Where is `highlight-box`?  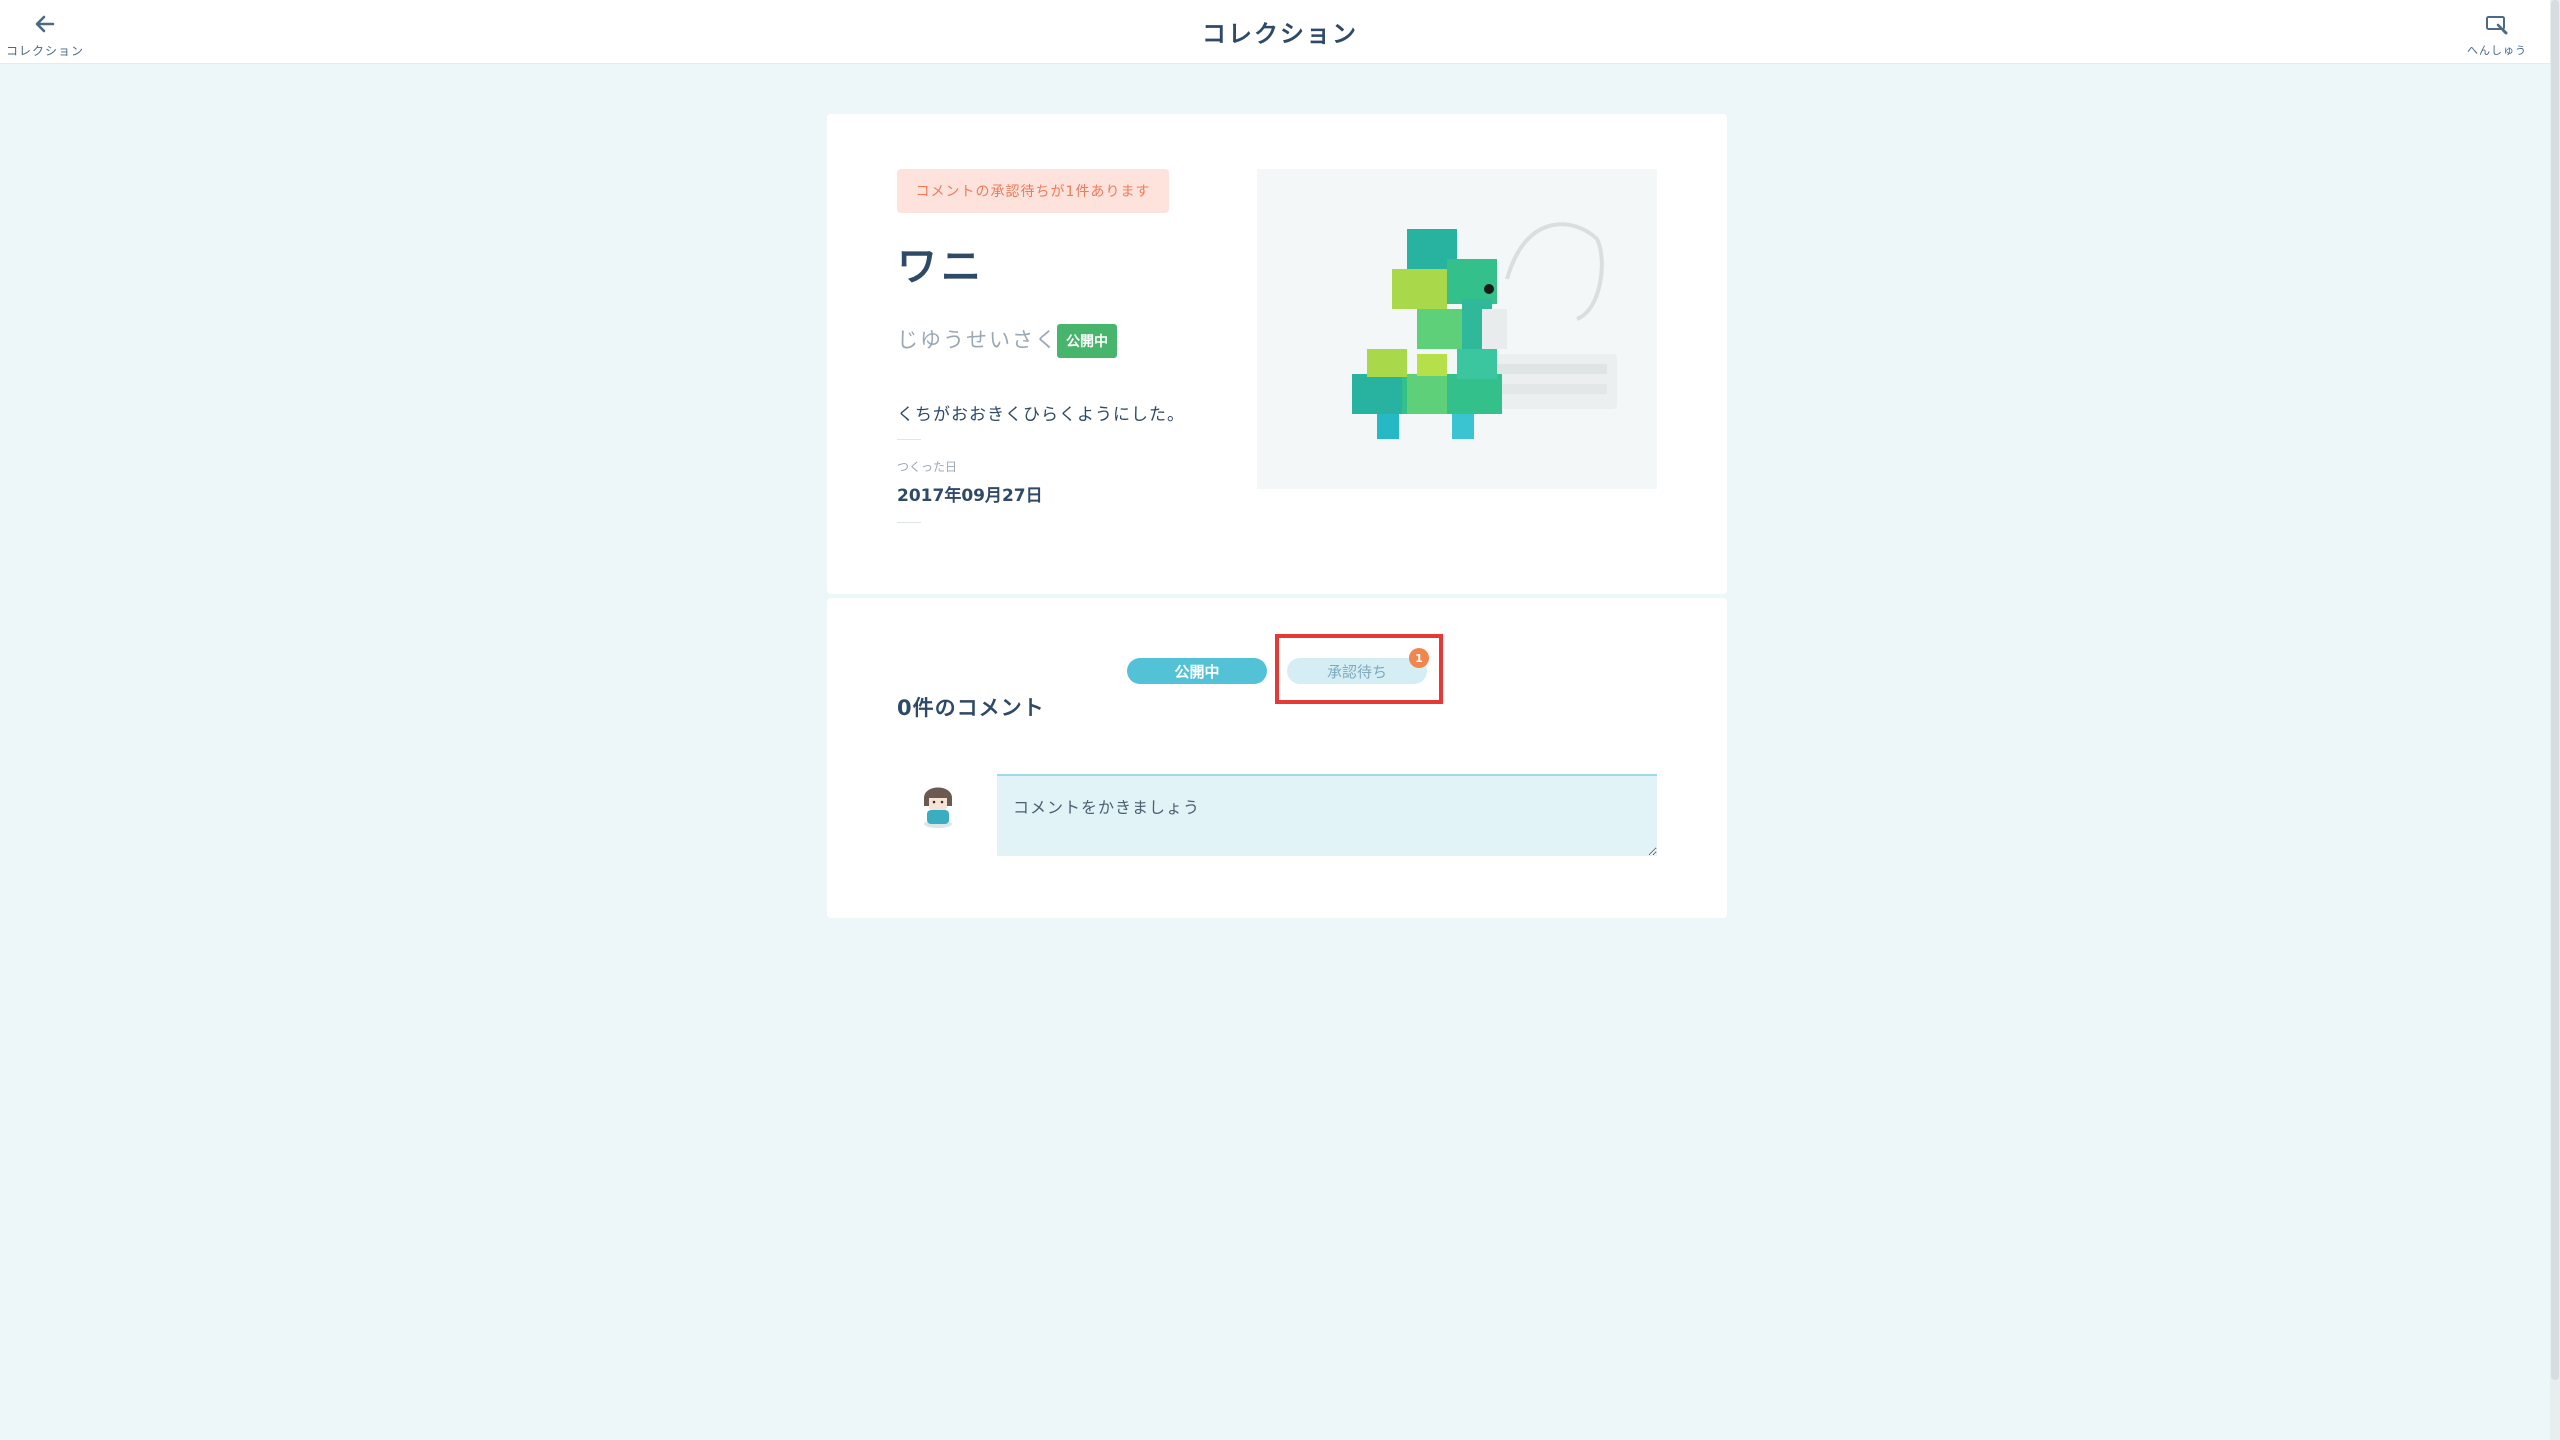
highlight-box is located at coordinates (1359, 669).